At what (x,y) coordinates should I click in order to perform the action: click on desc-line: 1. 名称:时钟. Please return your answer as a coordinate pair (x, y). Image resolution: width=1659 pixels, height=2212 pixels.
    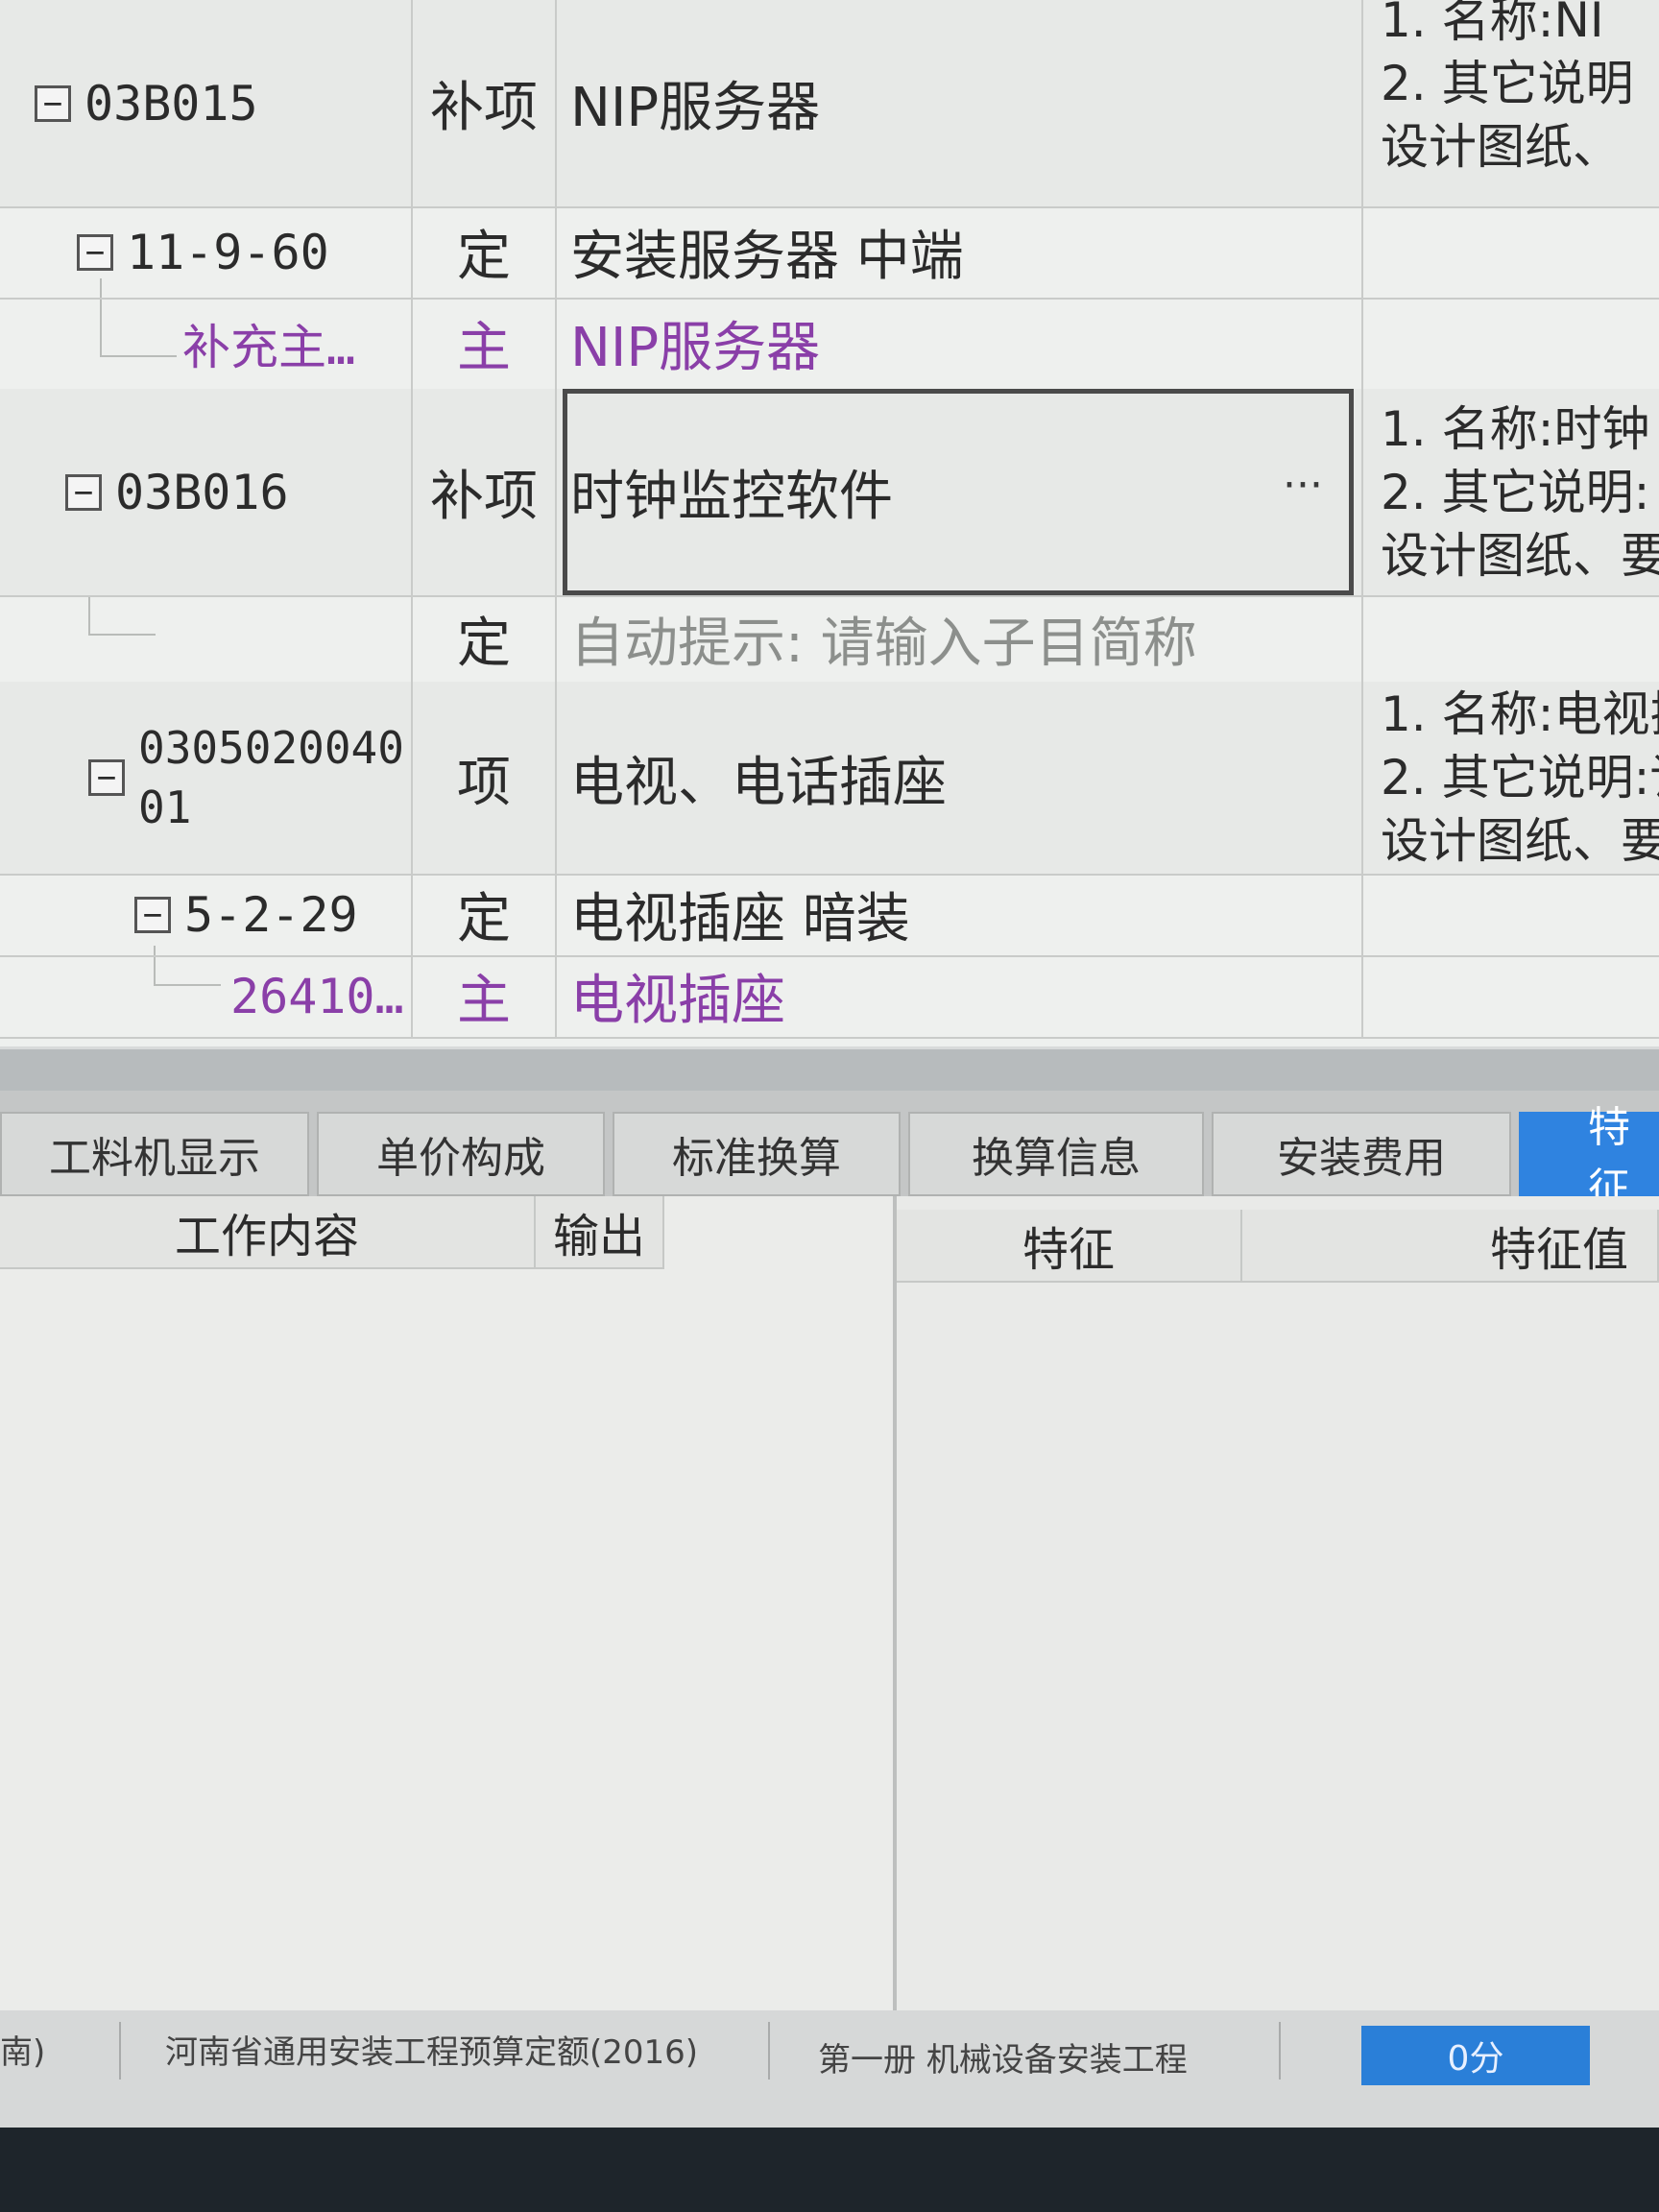
    Looking at the image, I should click on (1516, 428).